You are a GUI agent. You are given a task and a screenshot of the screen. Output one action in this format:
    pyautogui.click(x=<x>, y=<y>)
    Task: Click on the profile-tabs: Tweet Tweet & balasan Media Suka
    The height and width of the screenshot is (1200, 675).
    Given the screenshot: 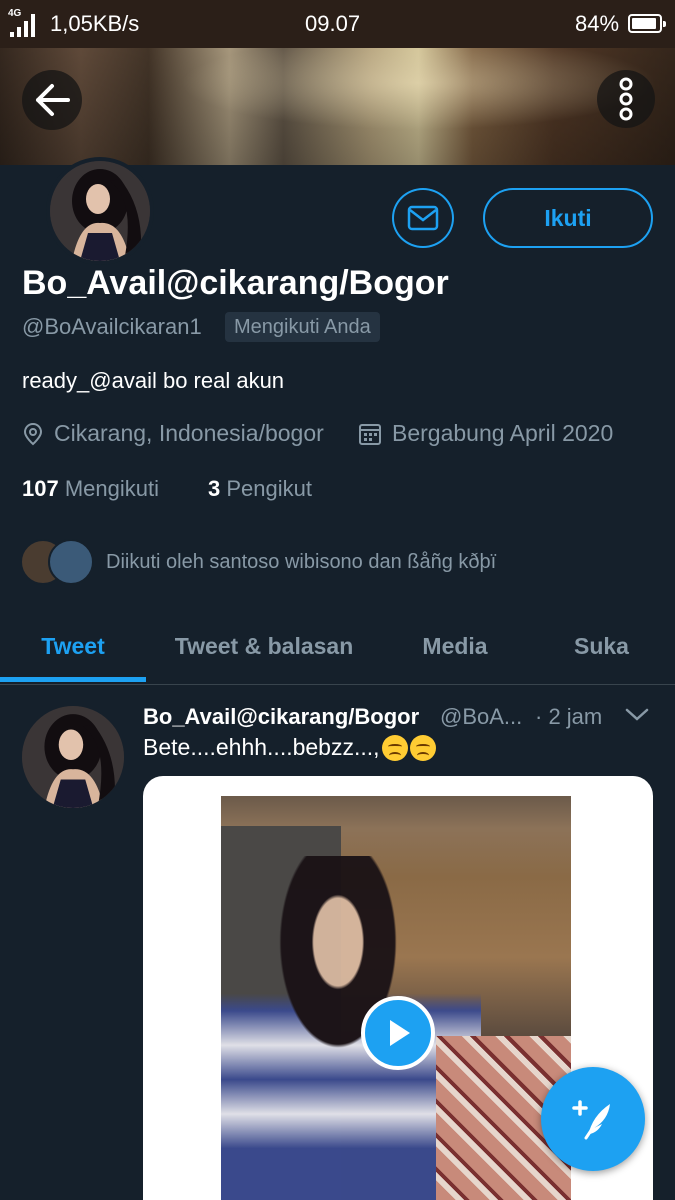 What is the action you would take?
    pyautogui.click(x=337, y=647)
    